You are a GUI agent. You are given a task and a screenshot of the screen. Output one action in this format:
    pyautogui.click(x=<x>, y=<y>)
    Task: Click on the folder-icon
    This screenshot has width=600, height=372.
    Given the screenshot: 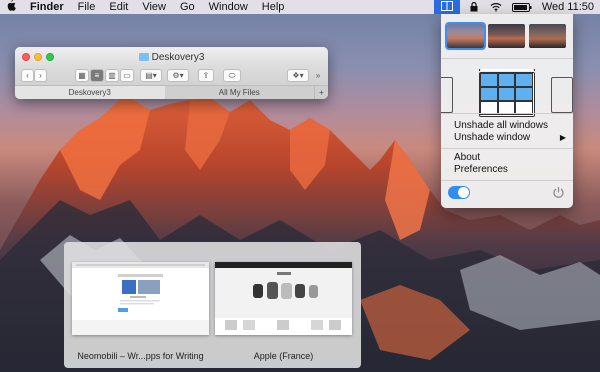 What is the action you would take?
    pyautogui.click(x=143, y=57)
    